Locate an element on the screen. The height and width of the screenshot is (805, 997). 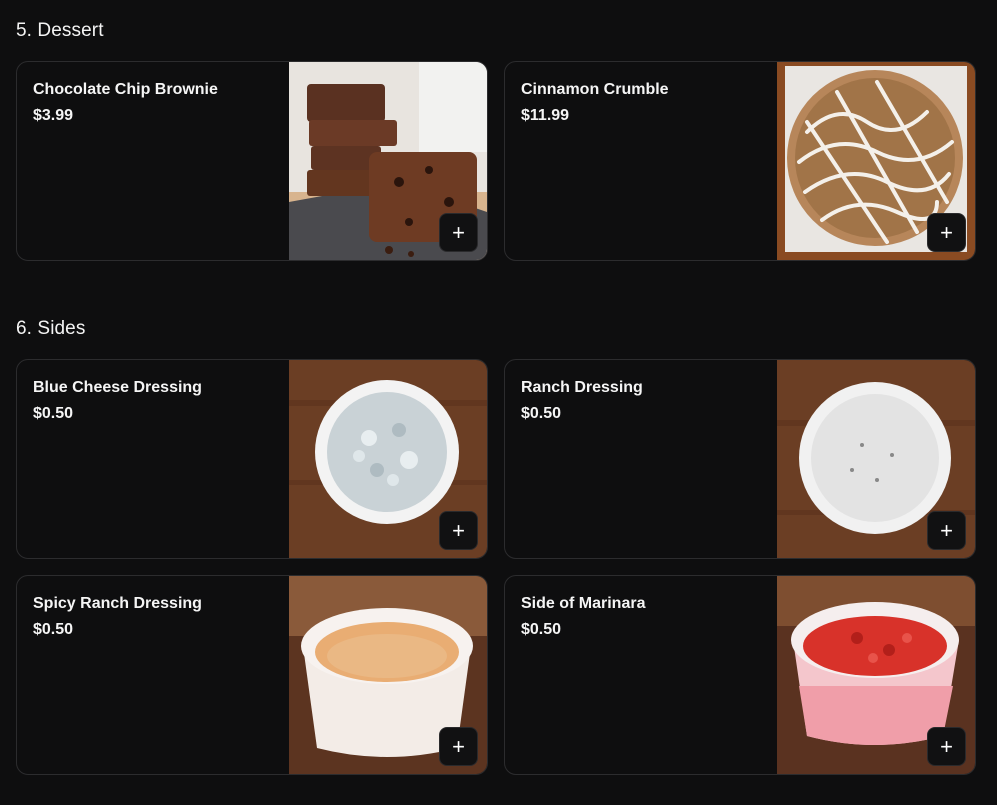
menu-item-card: Spicy Ranch Dressing $0.50 + is located at coordinates (252, 675).